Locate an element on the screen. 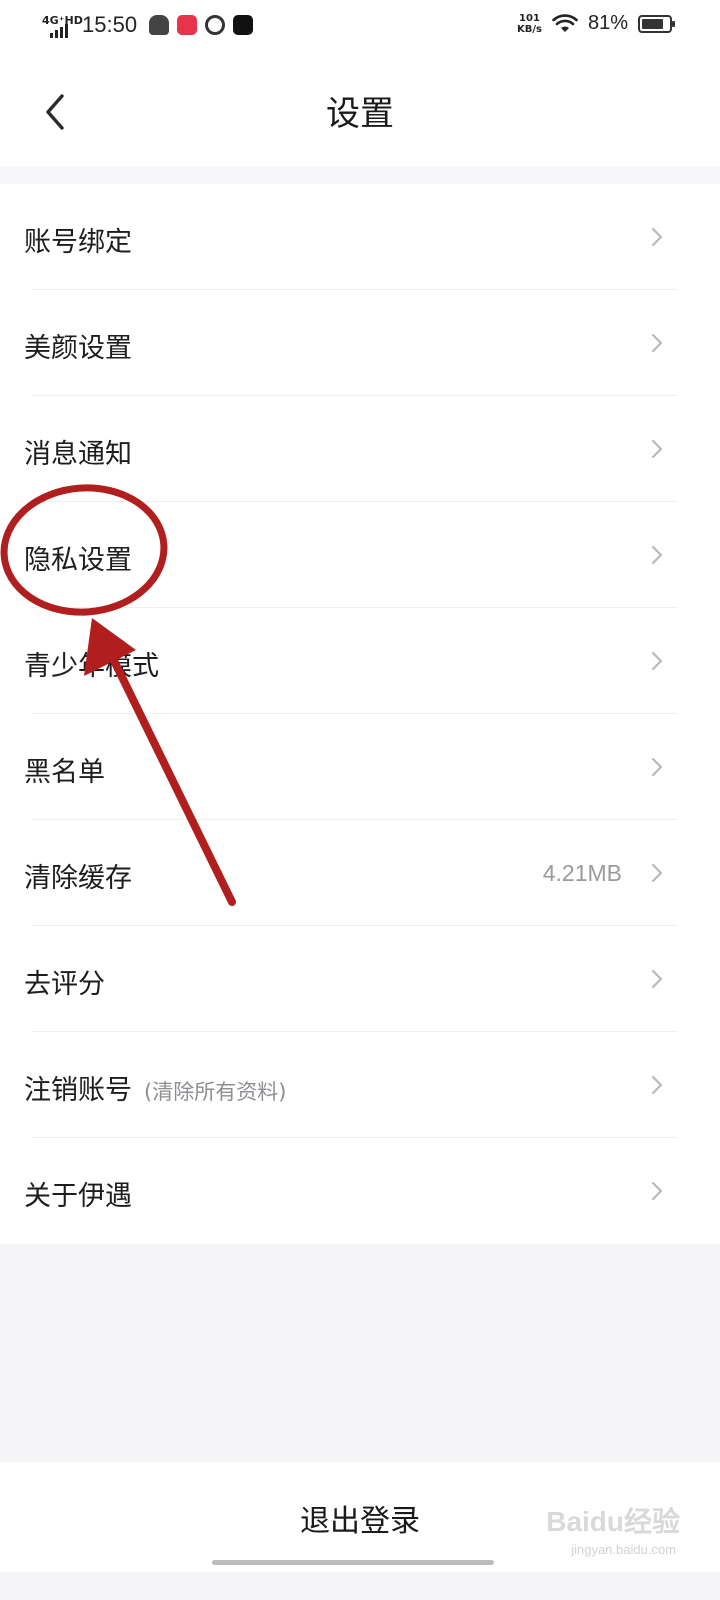 The width and height of the screenshot is (720, 1600). setting-label-text: 关于伊遇 is located at coordinates (78, 1196).